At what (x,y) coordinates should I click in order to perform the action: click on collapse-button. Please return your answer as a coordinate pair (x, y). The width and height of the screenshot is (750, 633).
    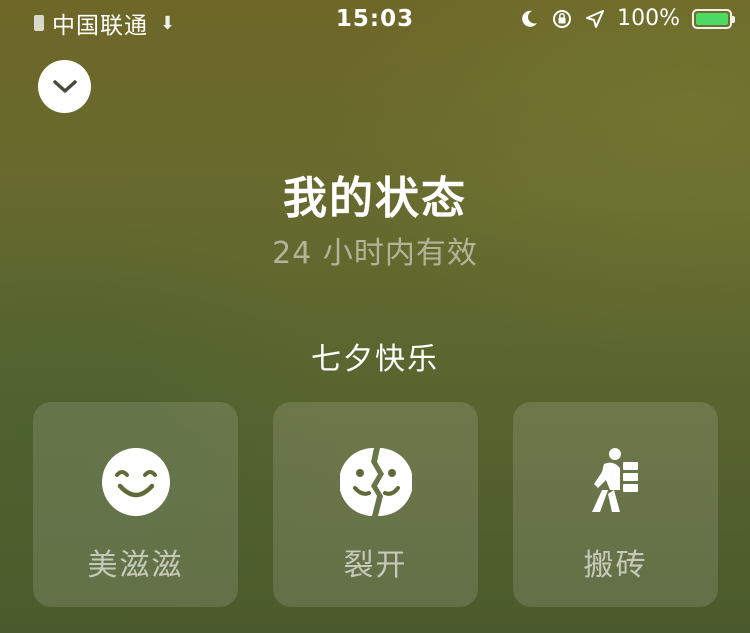
    Looking at the image, I should click on (64, 86).